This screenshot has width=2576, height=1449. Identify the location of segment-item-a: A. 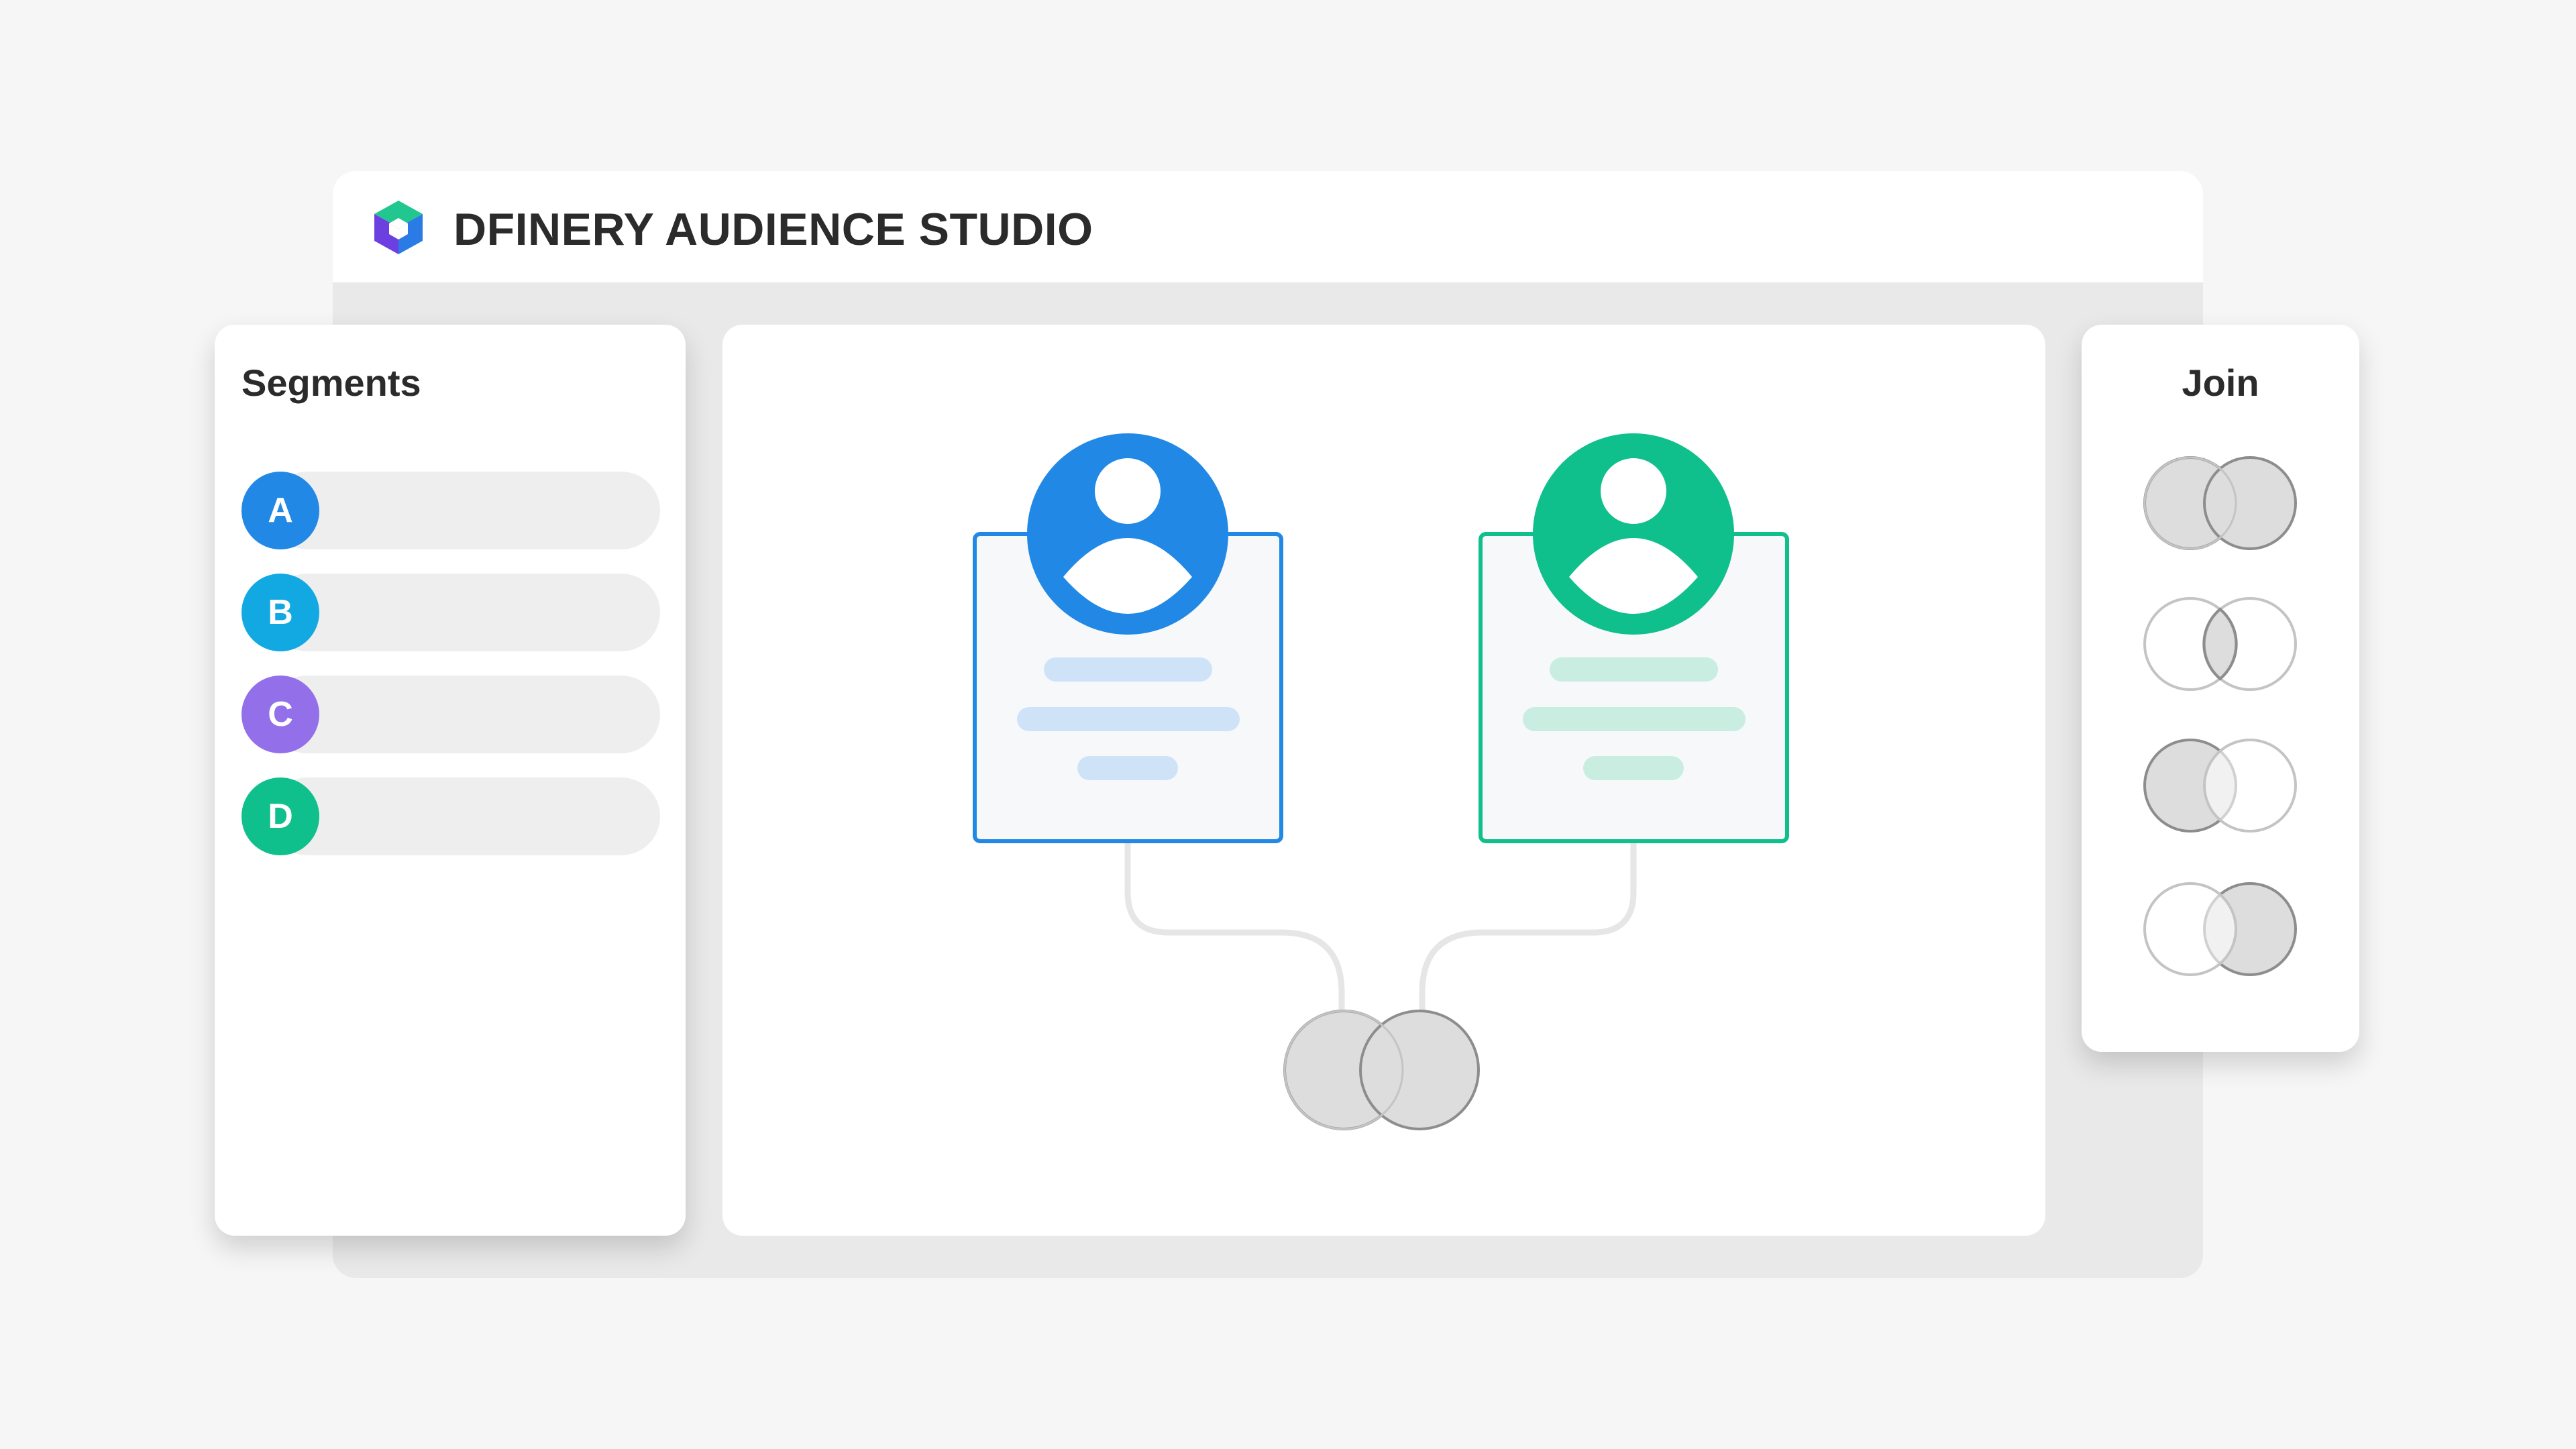
(450, 510).